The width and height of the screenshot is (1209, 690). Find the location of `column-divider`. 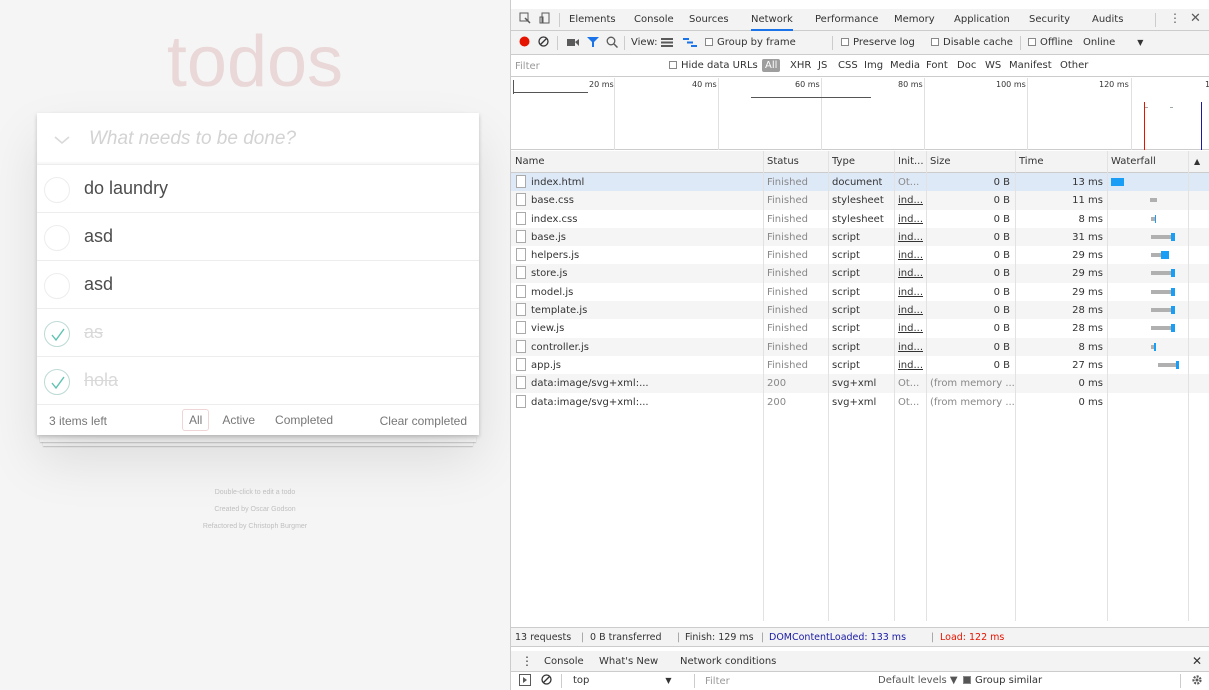

column-divider is located at coordinates (1188, 386).